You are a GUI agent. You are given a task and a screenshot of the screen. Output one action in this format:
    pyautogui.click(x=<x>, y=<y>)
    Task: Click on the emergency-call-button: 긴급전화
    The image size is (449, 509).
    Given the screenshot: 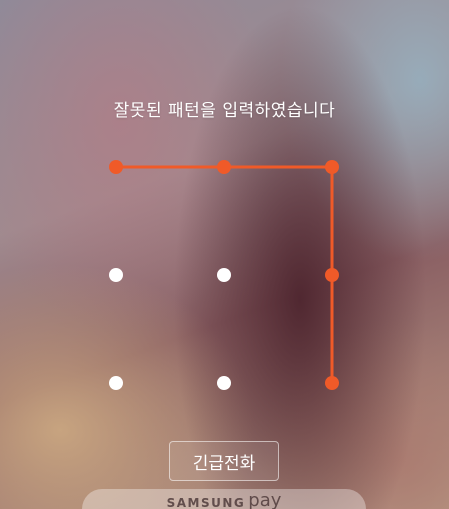 What is the action you would take?
    pyautogui.click(x=224, y=461)
    